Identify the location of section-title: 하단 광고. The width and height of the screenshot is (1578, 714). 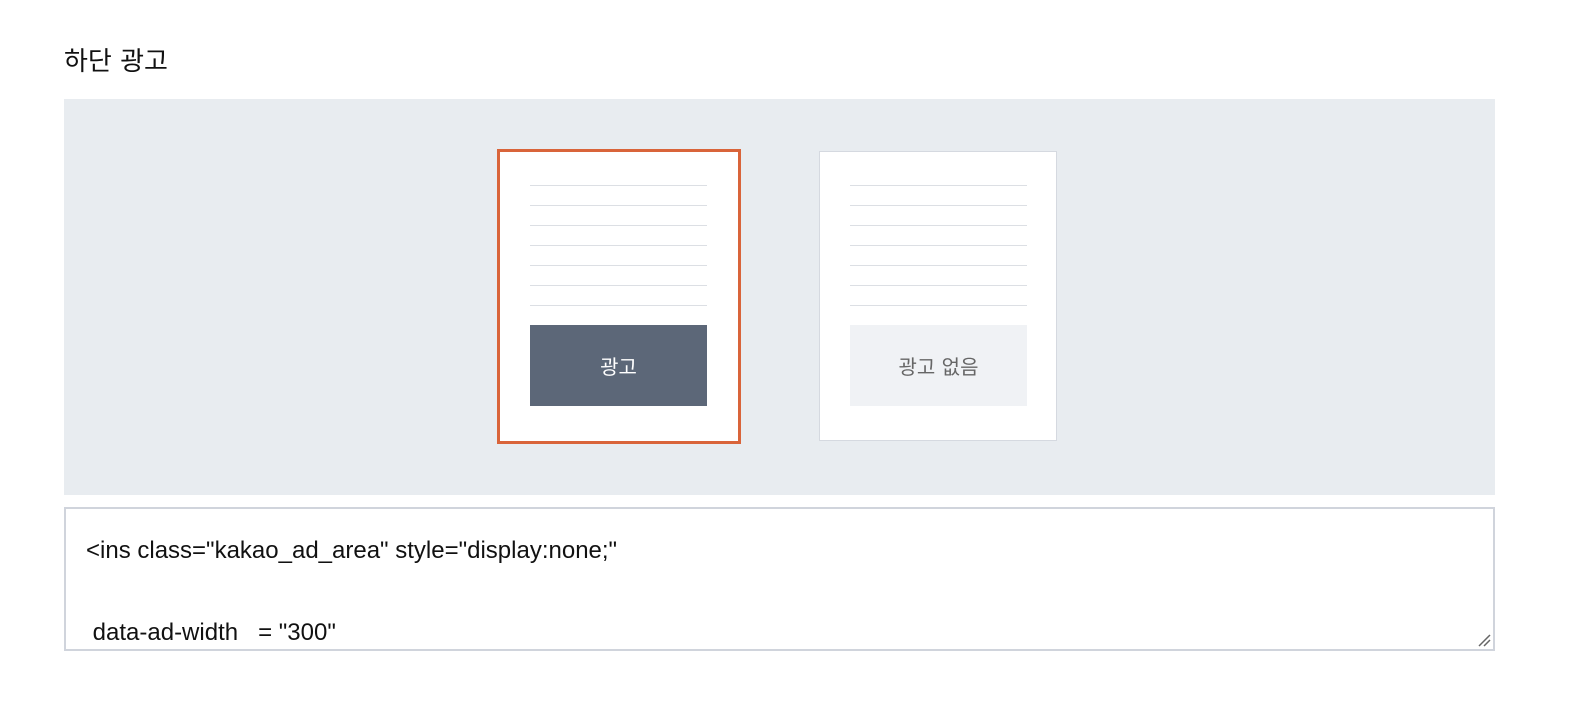
(116, 62).